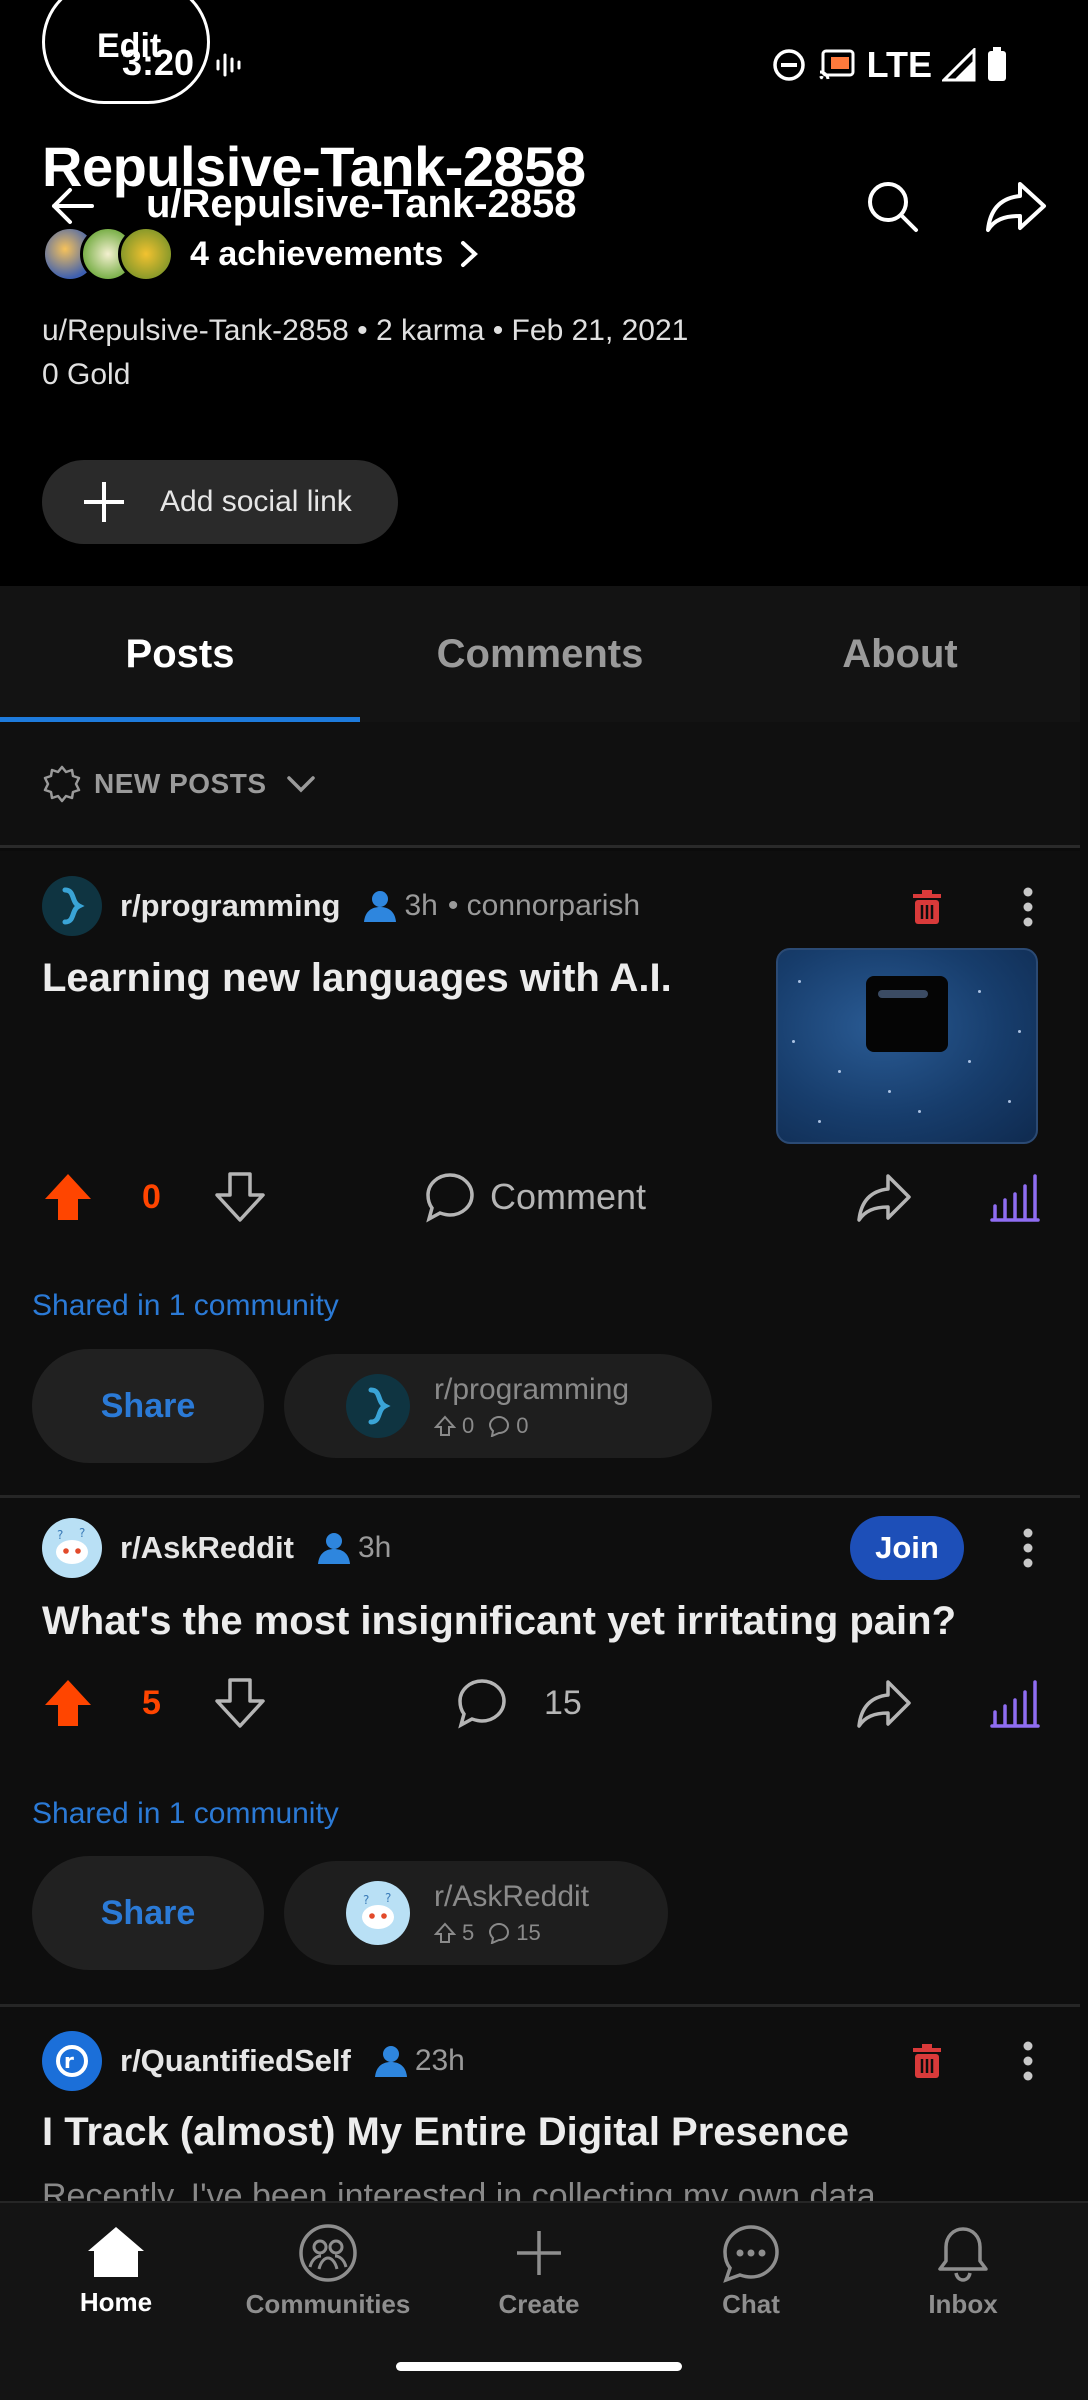 This screenshot has width=1088, height=2400. I want to click on post-header: r r/QuantifiedSelf 23h, so click(253, 2061).